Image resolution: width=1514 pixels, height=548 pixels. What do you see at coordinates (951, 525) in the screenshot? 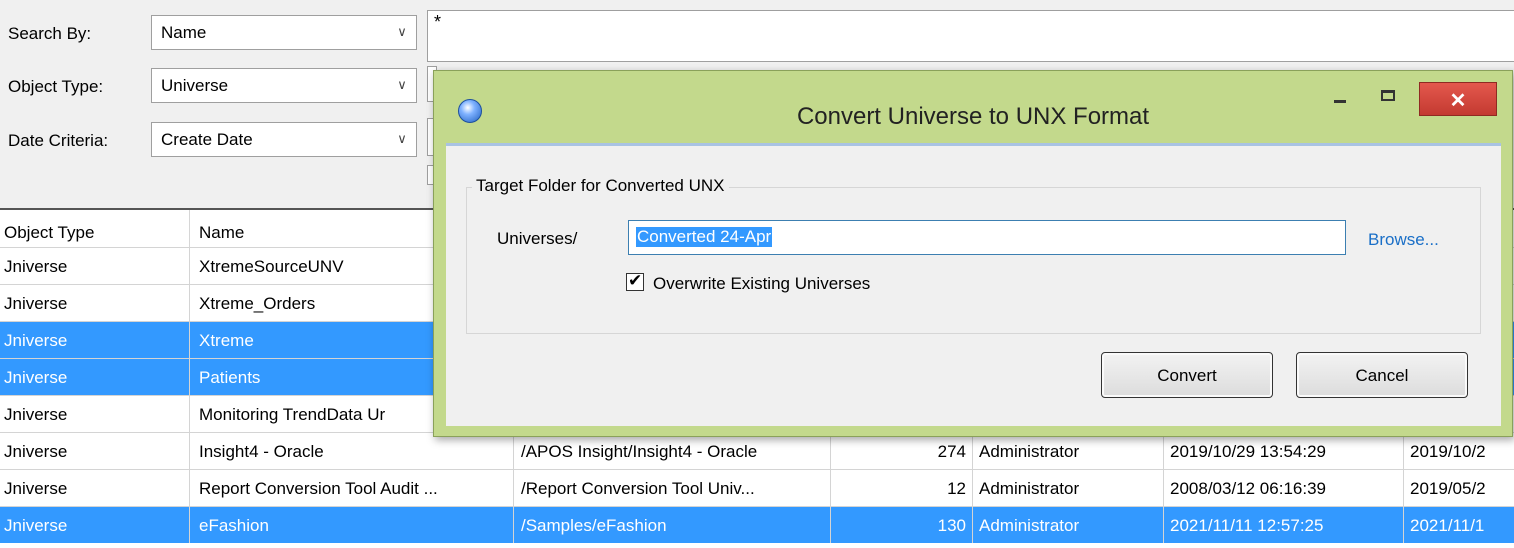
I see `row-size: 130` at bounding box center [951, 525].